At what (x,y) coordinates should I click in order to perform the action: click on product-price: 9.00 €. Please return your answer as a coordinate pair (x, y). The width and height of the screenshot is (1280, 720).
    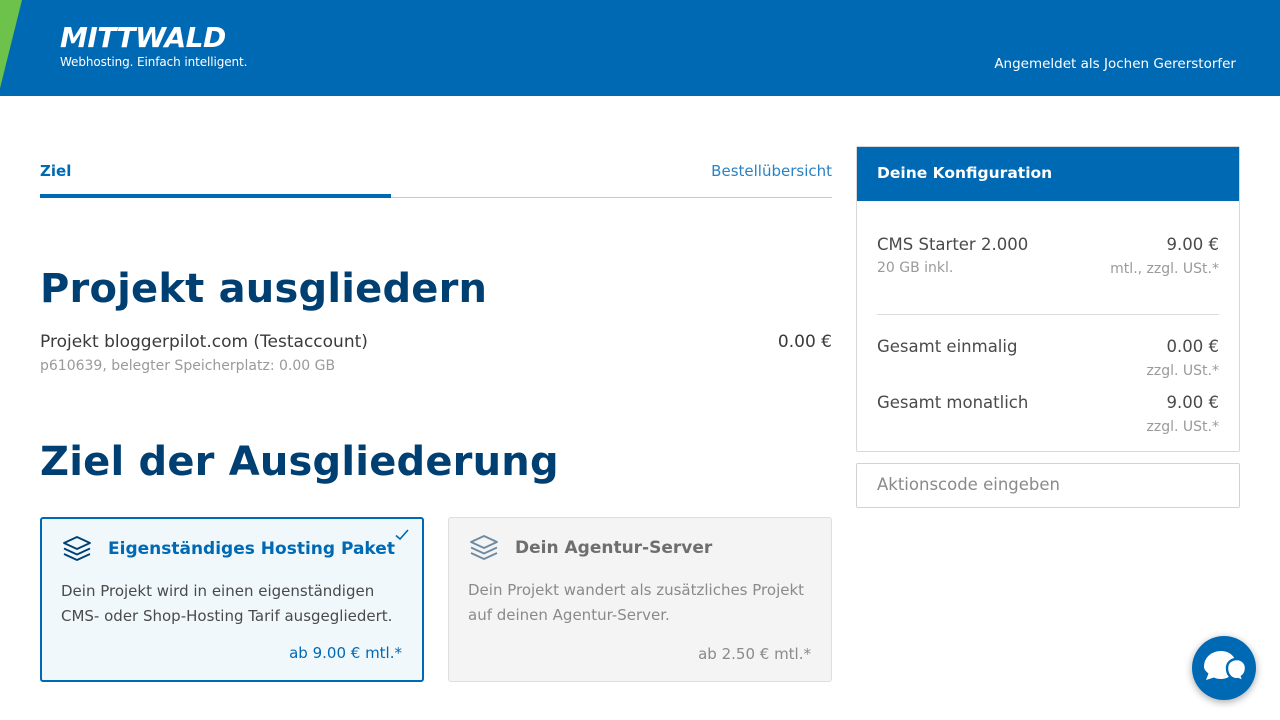
    Looking at the image, I should click on (1192, 244).